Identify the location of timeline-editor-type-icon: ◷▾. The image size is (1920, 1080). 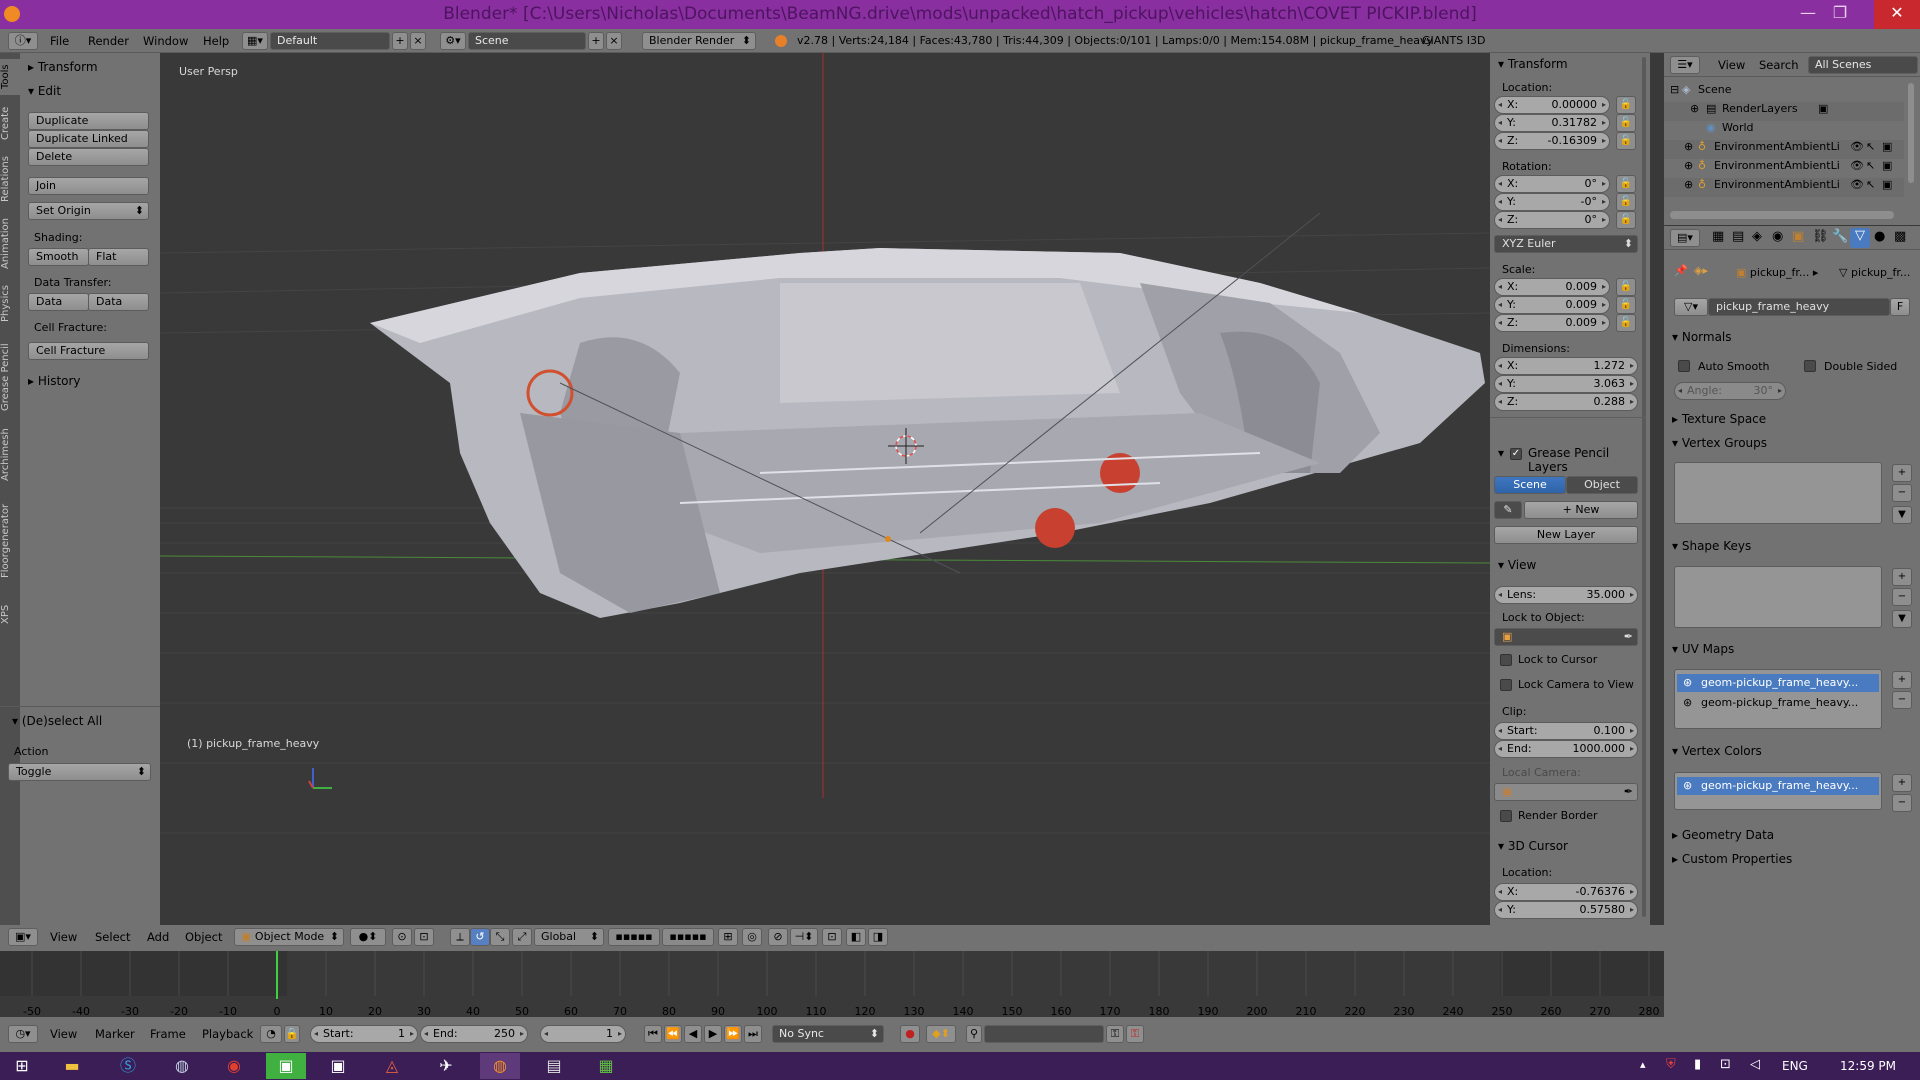
(23, 1034).